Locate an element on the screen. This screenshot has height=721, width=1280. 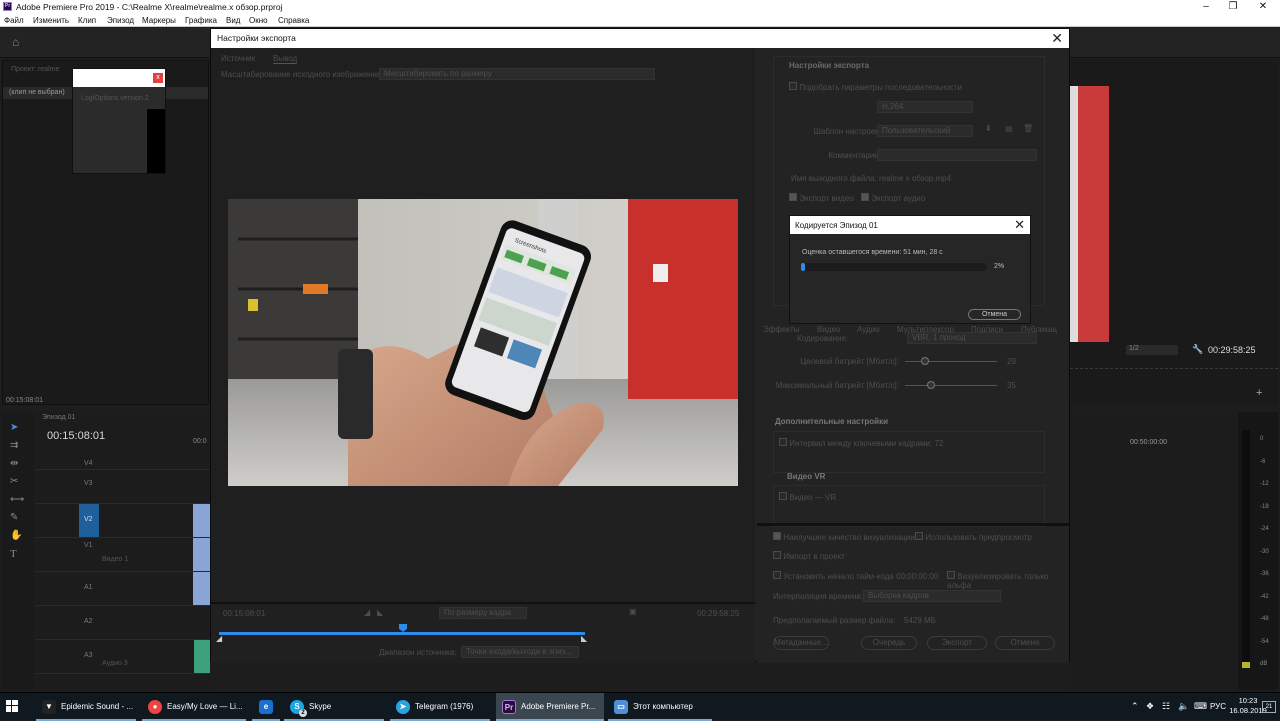
range-bar is located at coordinates (402, 633).